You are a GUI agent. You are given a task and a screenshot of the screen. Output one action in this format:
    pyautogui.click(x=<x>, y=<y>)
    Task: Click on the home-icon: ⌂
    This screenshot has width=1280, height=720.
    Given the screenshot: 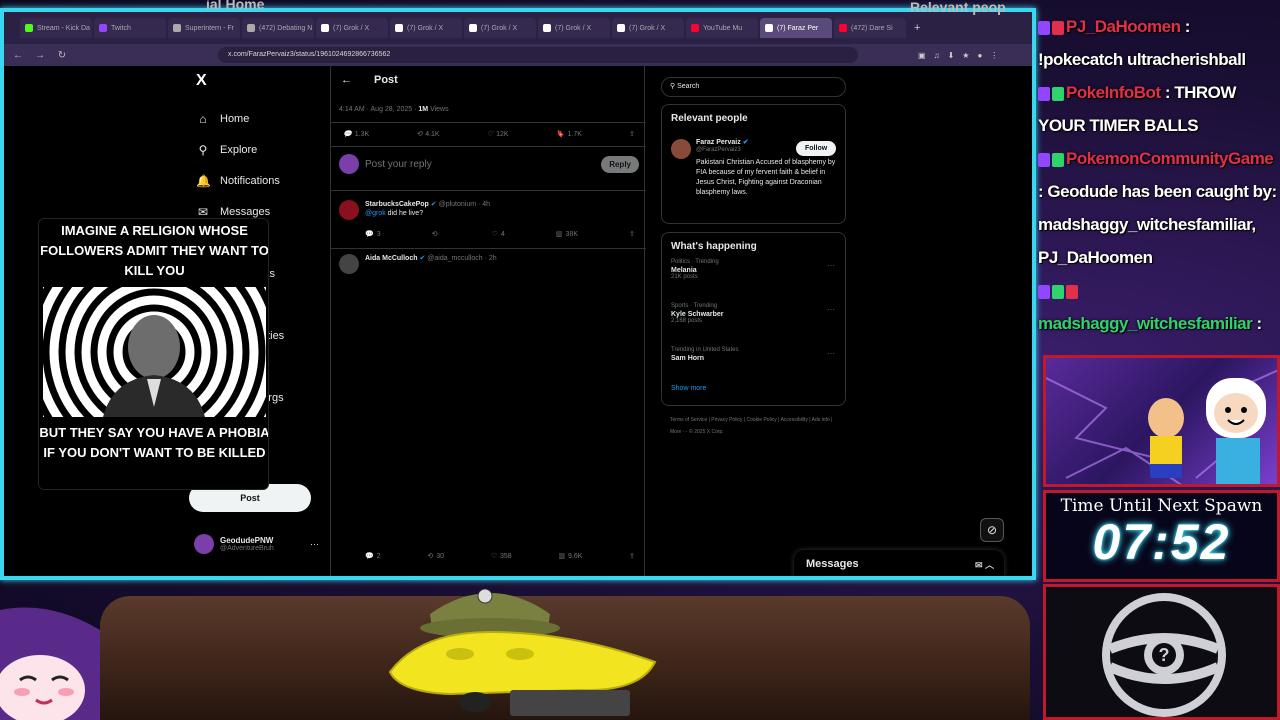 What is the action you would take?
    pyautogui.click(x=203, y=119)
    